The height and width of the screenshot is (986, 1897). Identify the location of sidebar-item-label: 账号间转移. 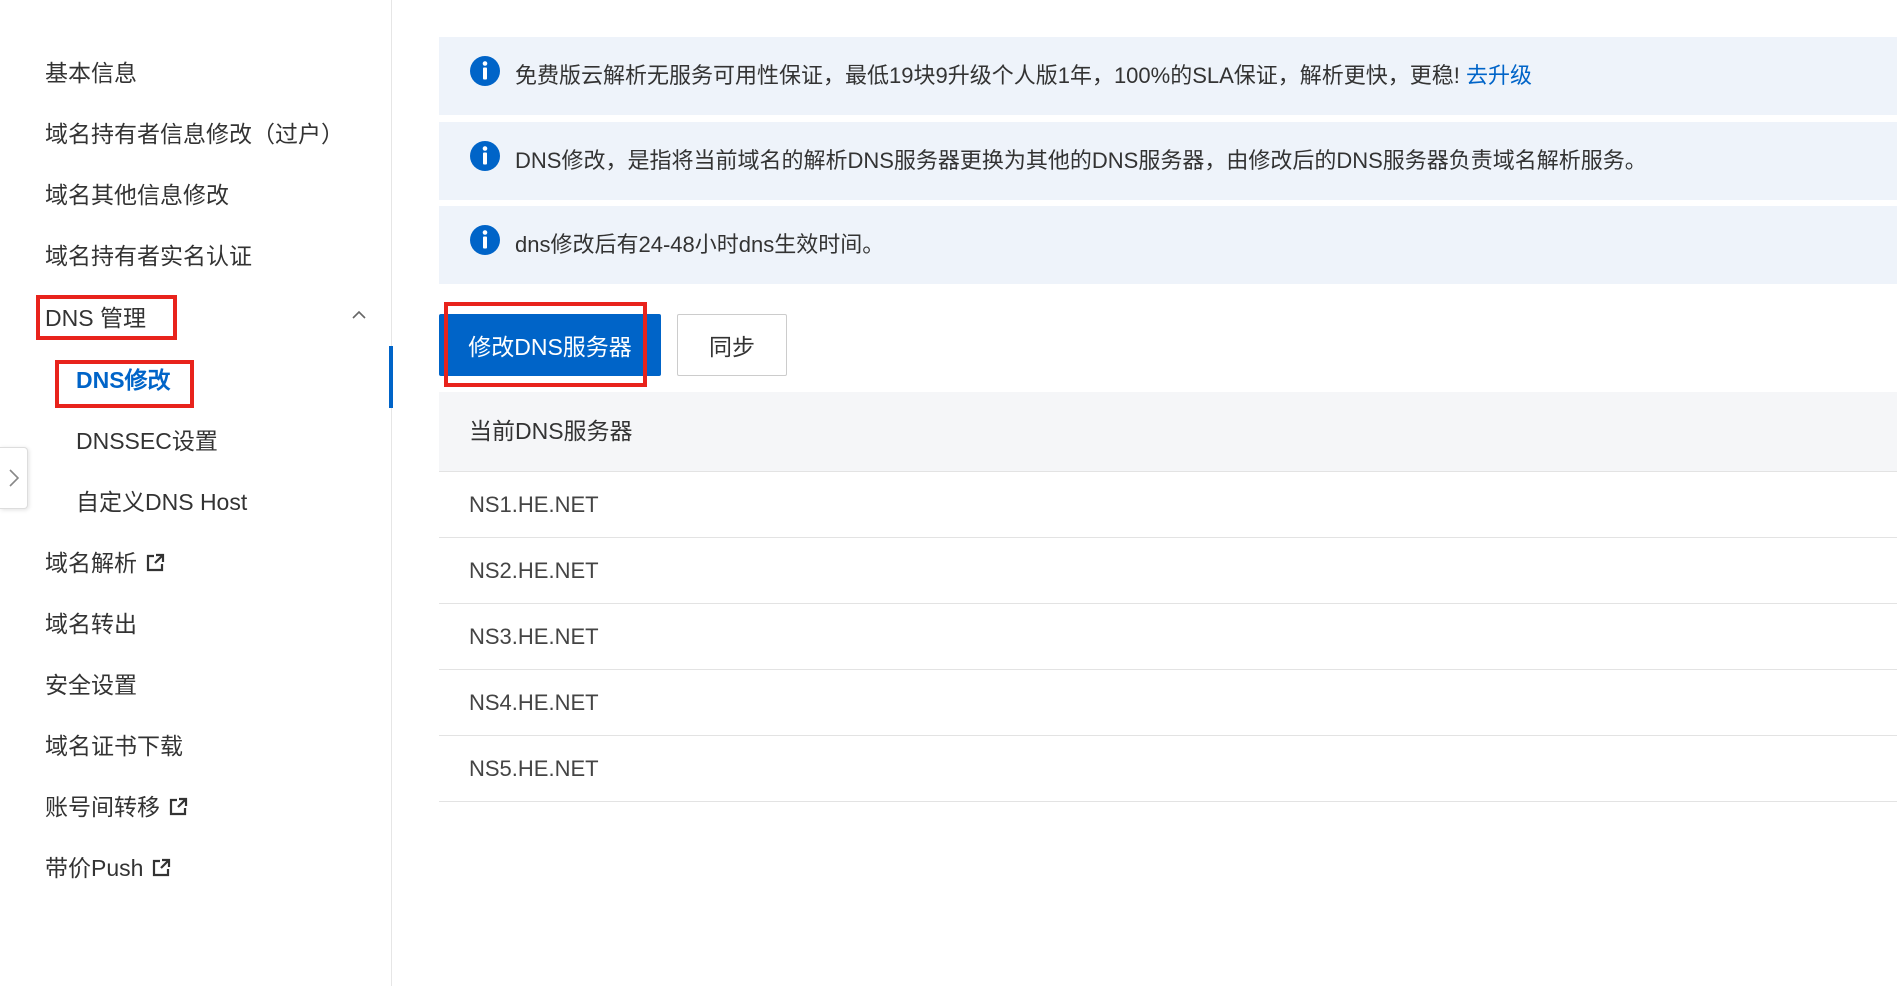
(102, 807).